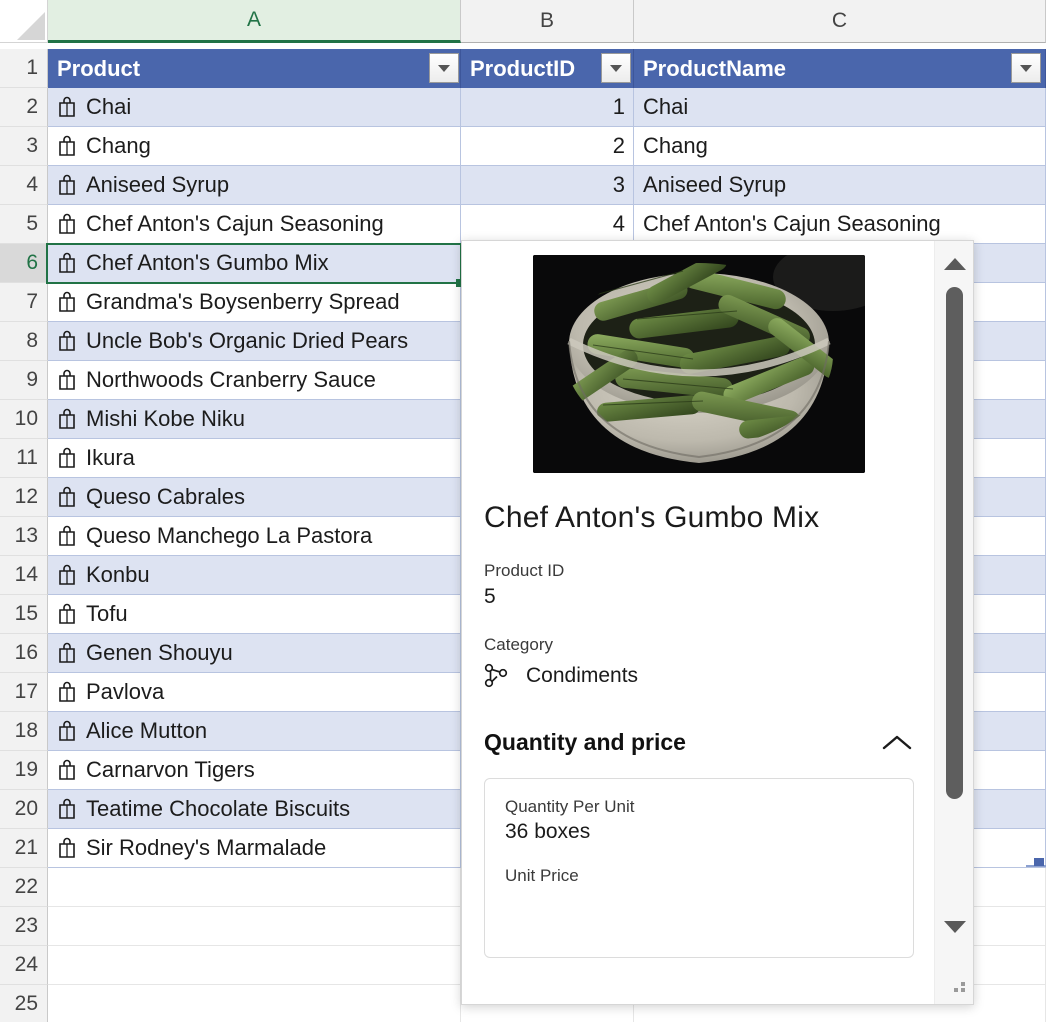  What do you see at coordinates (24, 731) in the screenshot?
I see `row-header-18: 18` at bounding box center [24, 731].